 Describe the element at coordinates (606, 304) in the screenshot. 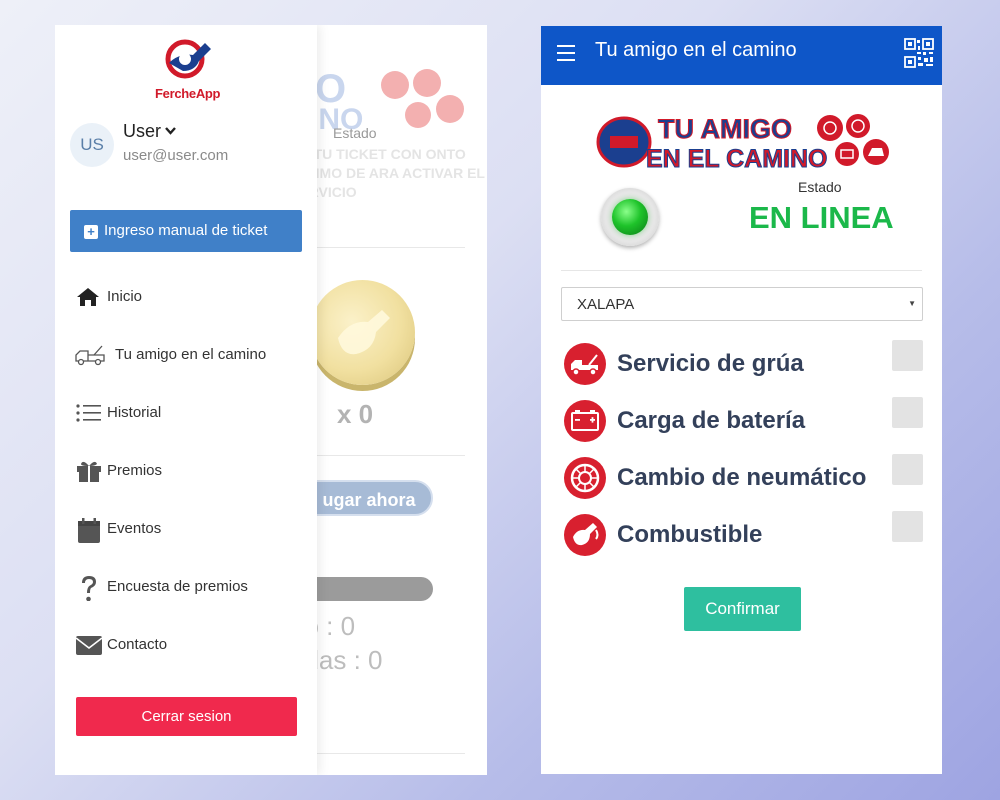

I see `city-select-value: XALAPA` at that location.